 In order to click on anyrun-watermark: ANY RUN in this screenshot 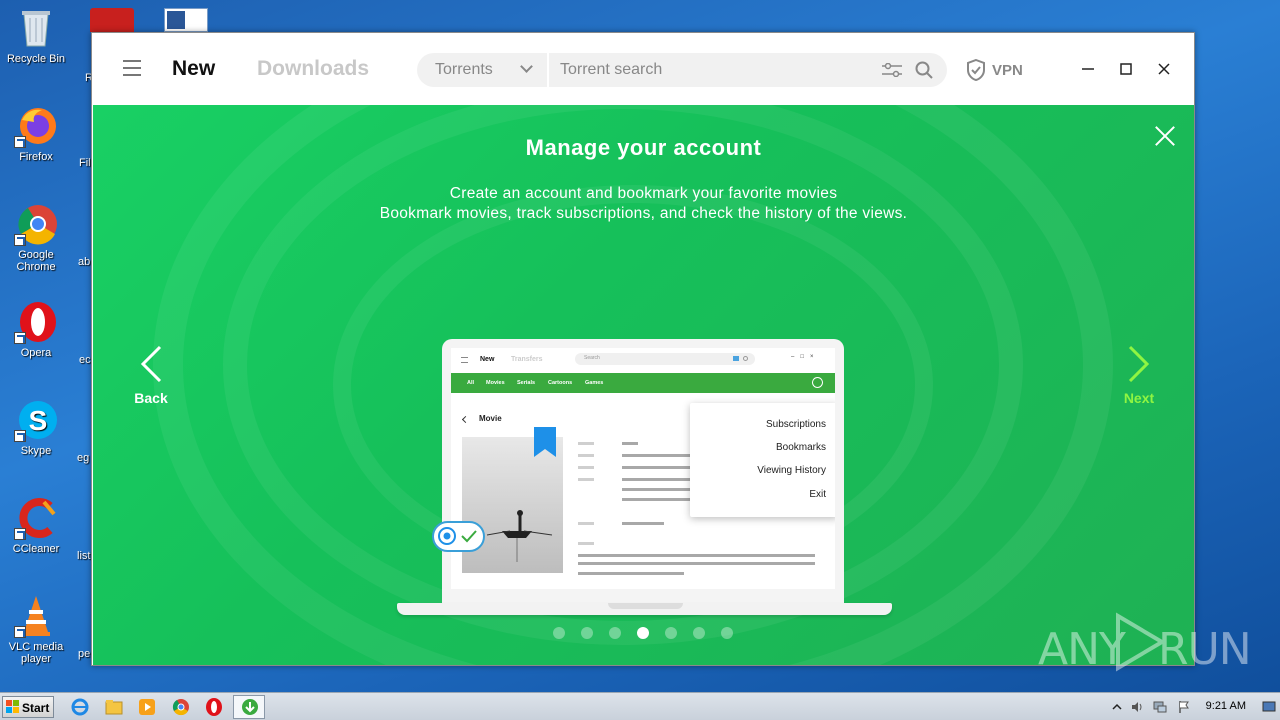, I will do `click(1145, 643)`.